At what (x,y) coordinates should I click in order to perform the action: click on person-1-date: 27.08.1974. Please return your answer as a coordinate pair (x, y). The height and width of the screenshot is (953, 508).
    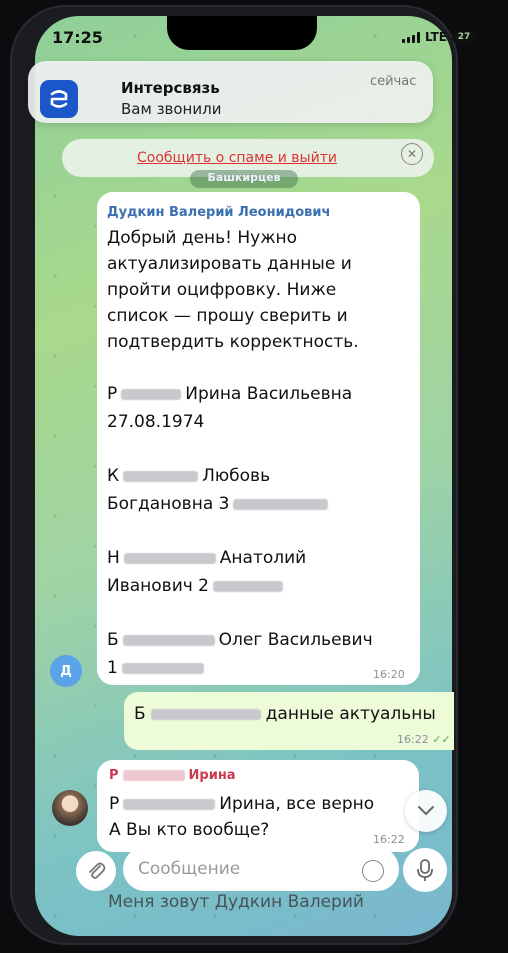
    Looking at the image, I should click on (156, 422).